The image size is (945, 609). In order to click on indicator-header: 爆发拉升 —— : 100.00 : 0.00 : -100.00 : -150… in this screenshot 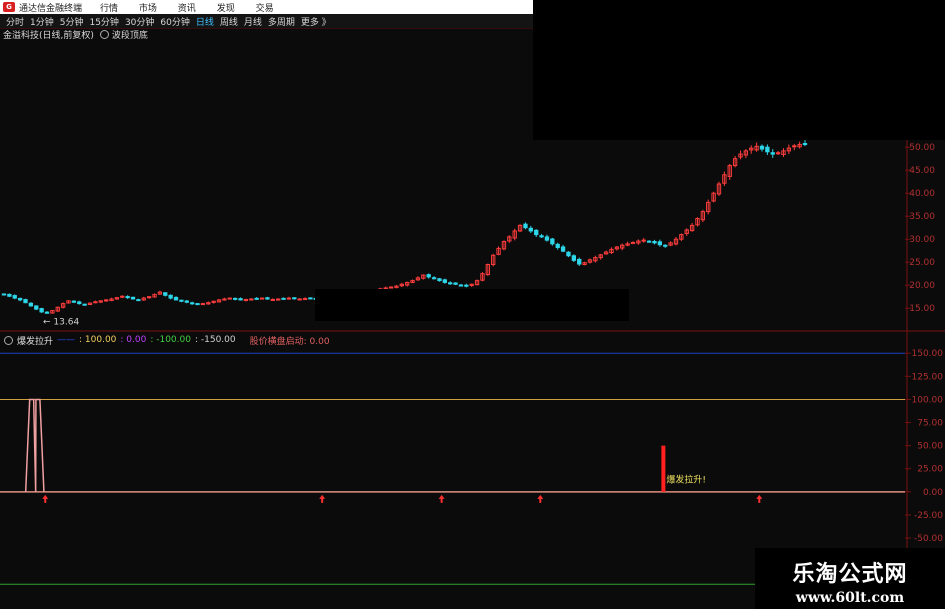, I will do `click(167, 340)`.